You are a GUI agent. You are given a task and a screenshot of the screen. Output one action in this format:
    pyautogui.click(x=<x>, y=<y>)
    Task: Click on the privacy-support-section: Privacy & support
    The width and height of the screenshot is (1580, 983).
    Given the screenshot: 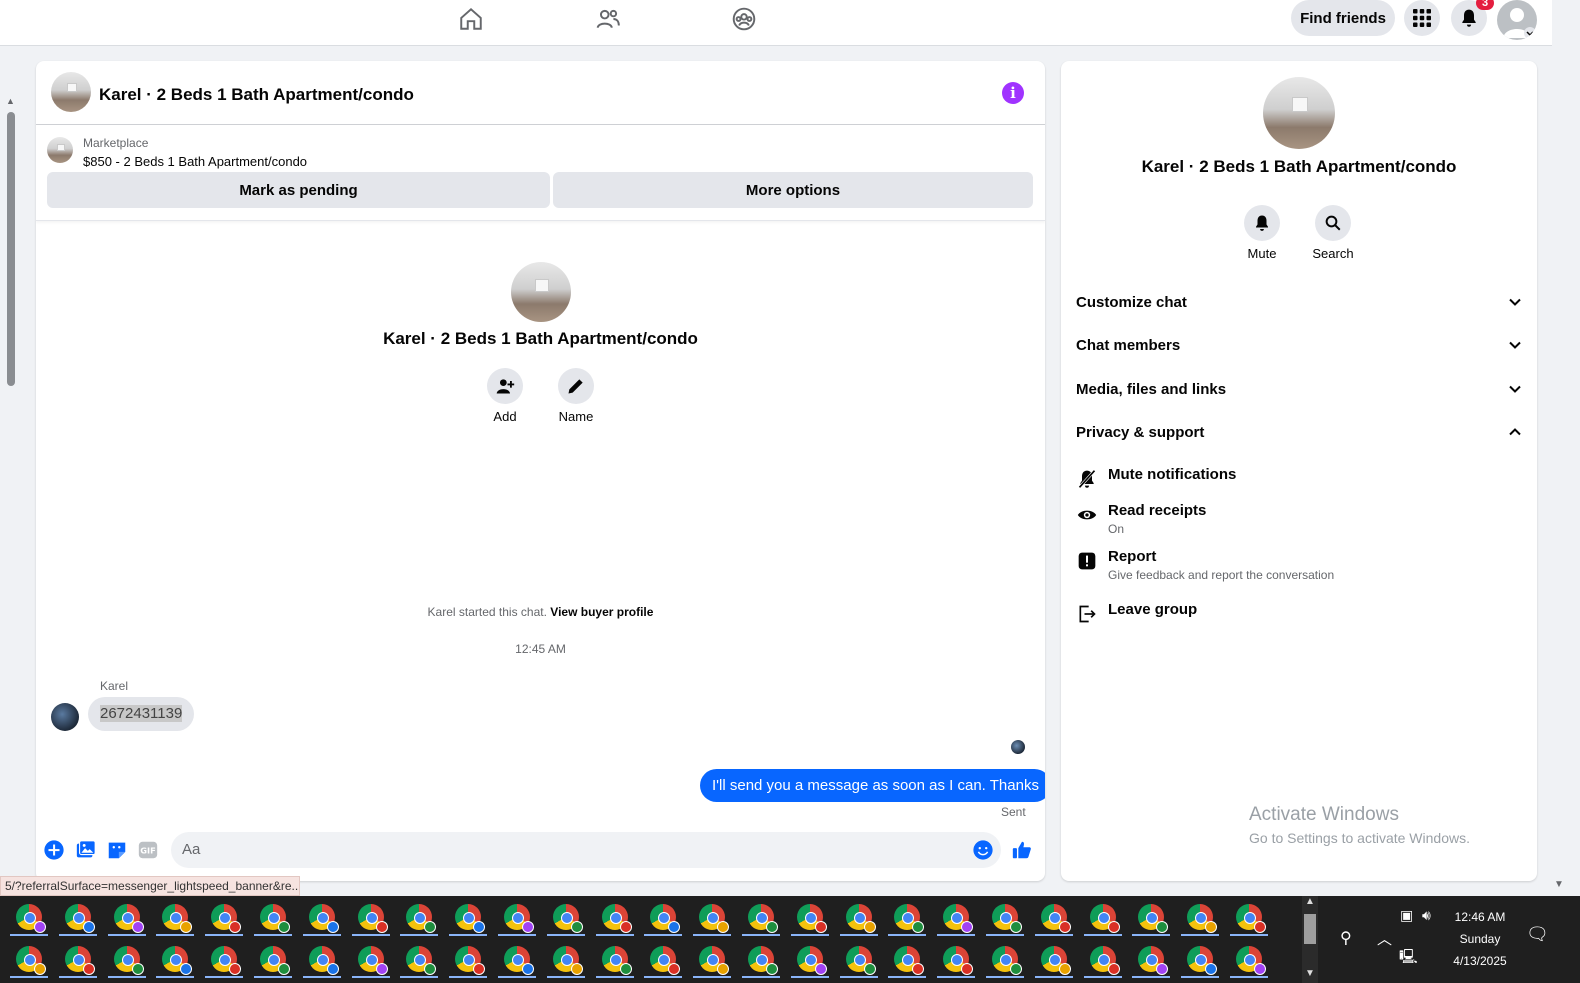 What is the action you would take?
    pyautogui.click(x=1299, y=432)
    